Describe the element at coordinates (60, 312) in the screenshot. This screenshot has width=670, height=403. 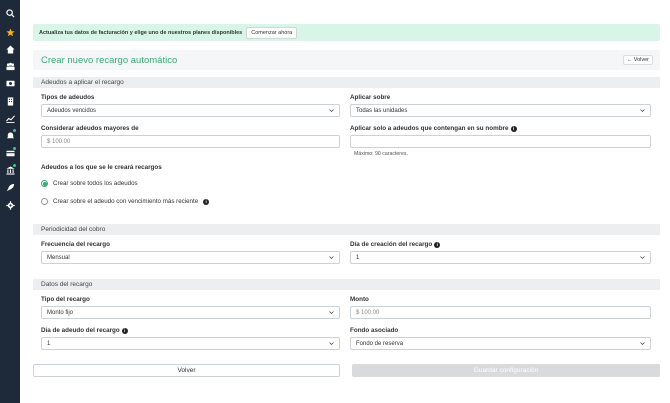
I see `charge-type-value: Monto fijo` at that location.